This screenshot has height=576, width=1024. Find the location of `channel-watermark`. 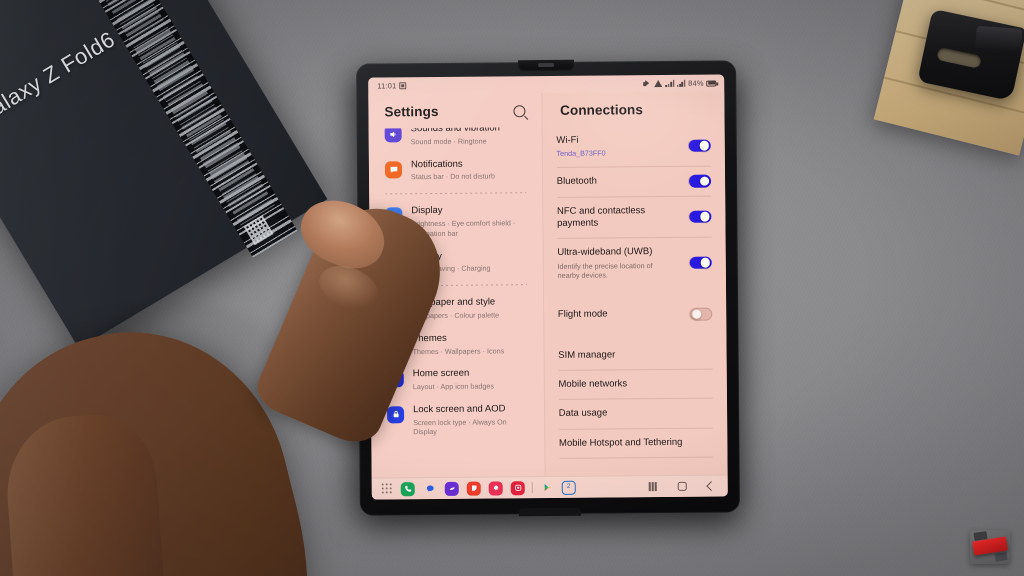

channel-watermark is located at coordinates (990, 547).